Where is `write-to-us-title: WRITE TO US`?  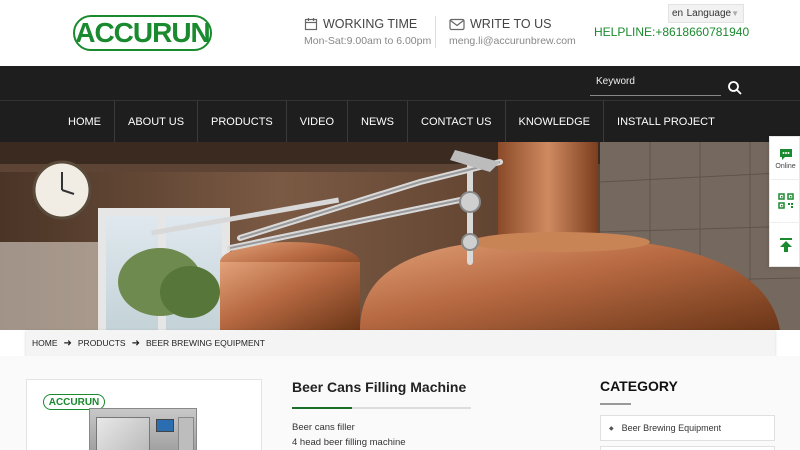
write-to-us-title: WRITE TO US is located at coordinates (511, 24).